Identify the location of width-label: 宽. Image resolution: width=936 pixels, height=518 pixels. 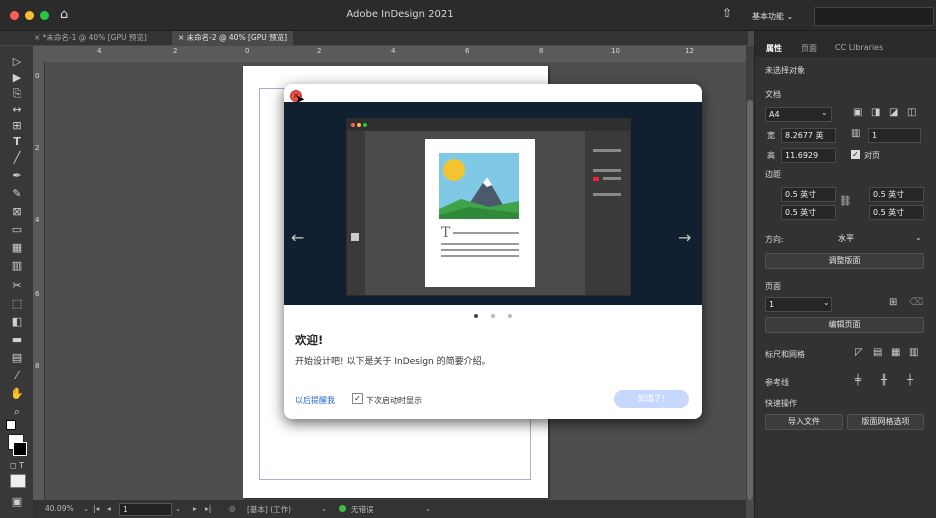
(771, 135).